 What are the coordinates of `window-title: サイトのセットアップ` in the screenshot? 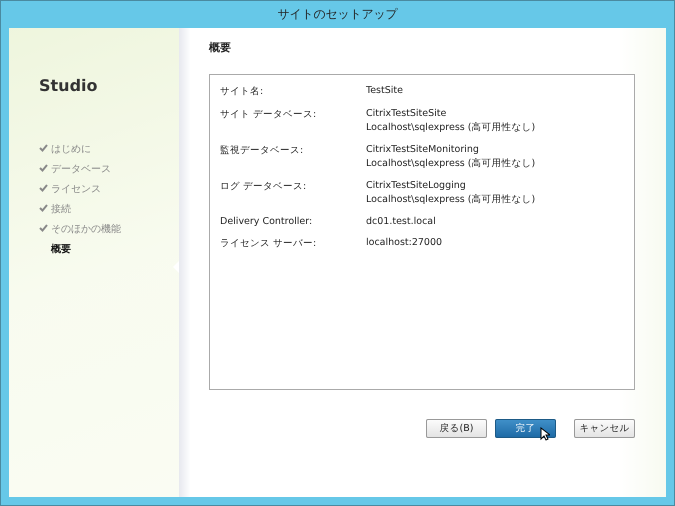 It's located at (337, 14).